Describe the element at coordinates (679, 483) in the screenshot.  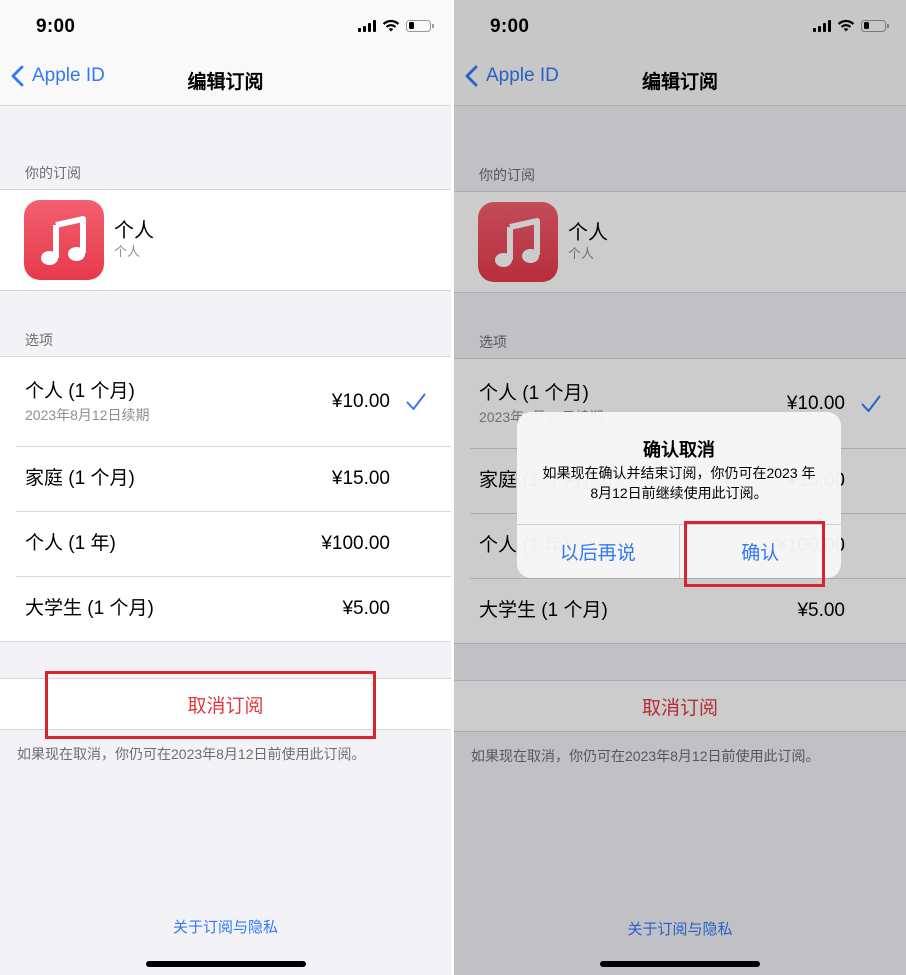
I see `alert-message: 如果现在确认并结束订阅，你仍可在2023 年 8月12日前继续使用此订阅。` at that location.